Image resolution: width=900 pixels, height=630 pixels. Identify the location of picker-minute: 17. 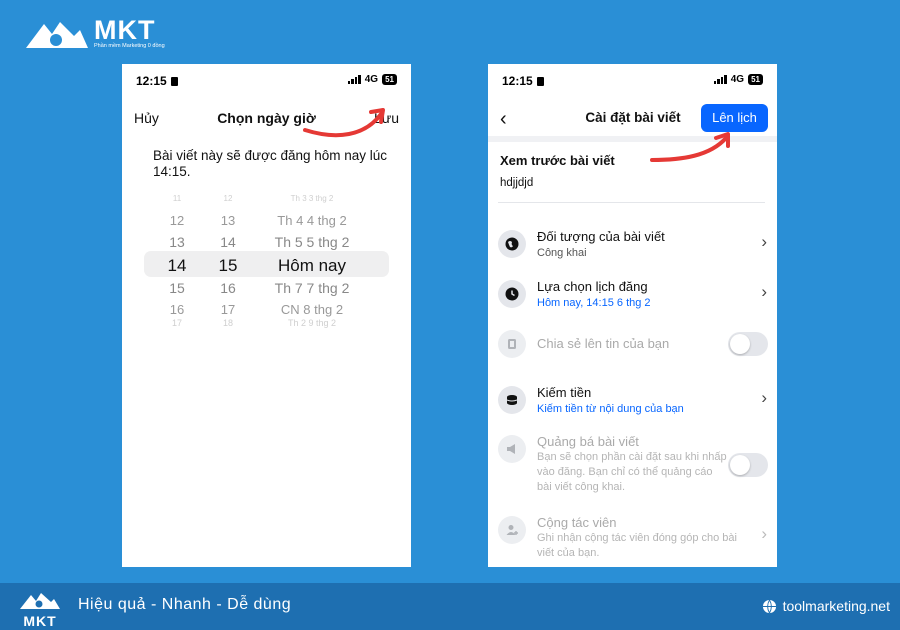
(228, 309).